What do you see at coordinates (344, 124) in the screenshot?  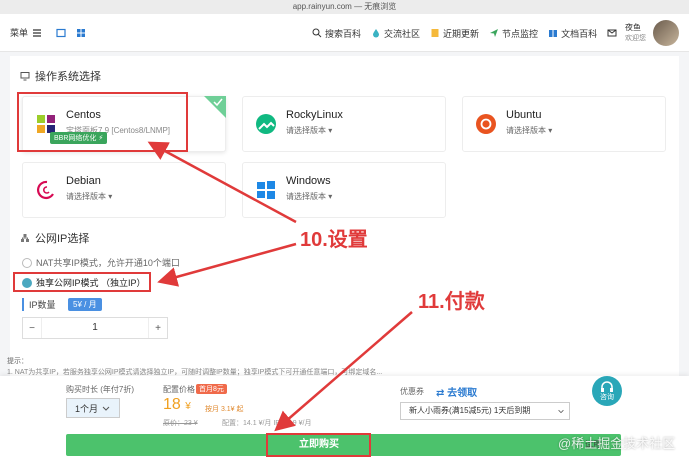 I see `os-card-rockylinux: RockyLinux 请选择版本 ▾` at bounding box center [344, 124].